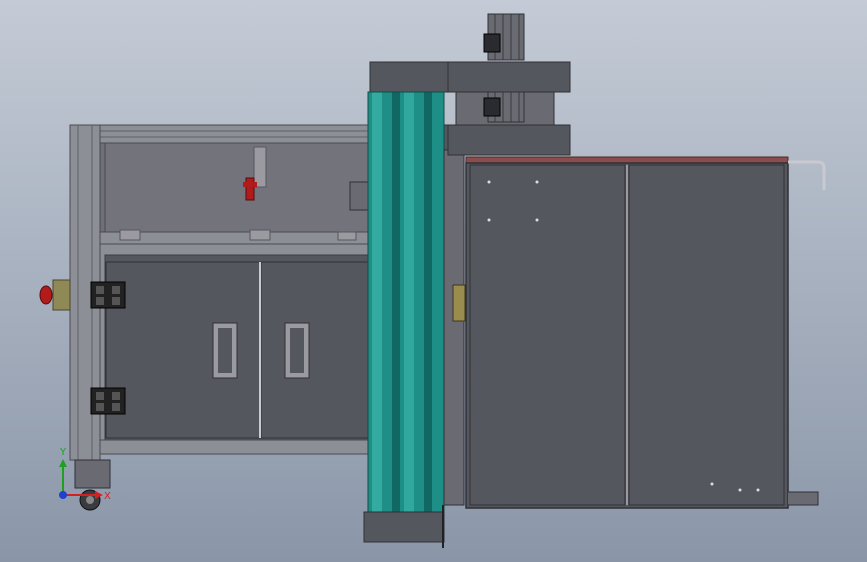 The height and width of the screenshot is (562, 867). What do you see at coordinates (627, 160) in the screenshot?
I see `right-cabinet-top-strip` at bounding box center [627, 160].